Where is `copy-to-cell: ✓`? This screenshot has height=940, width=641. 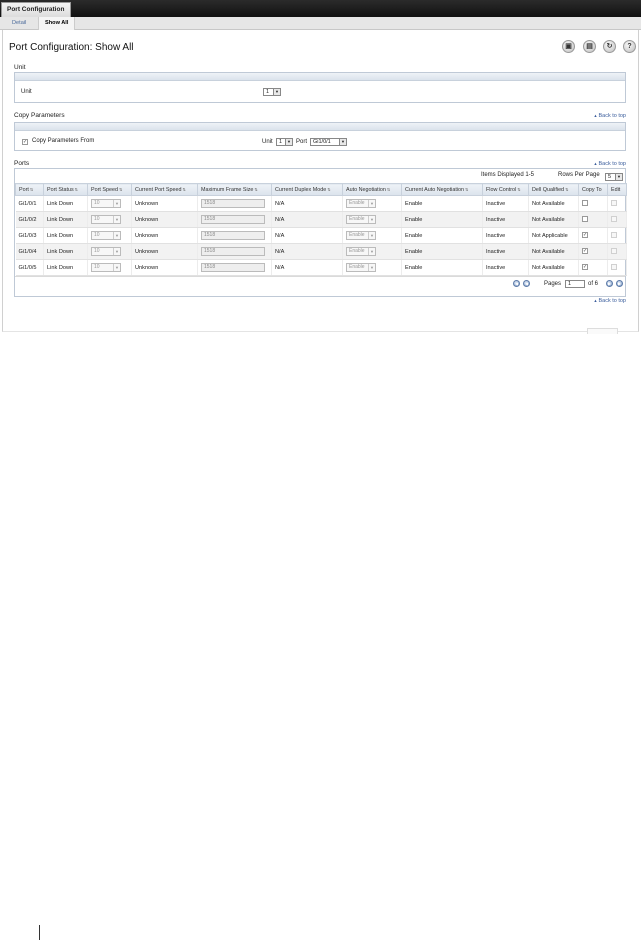 copy-to-cell: ✓ is located at coordinates (593, 267).